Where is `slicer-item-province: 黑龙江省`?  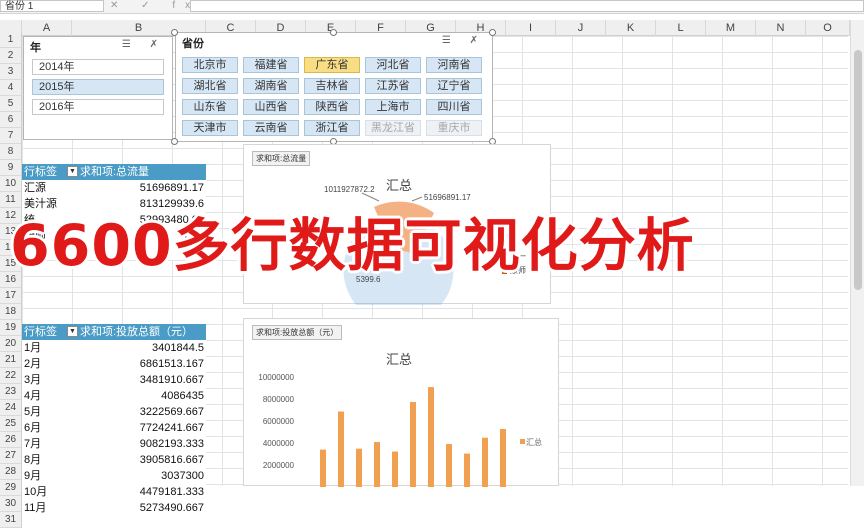 slicer-item-province: 黑龙江省 is located at coordinates (393, 128).